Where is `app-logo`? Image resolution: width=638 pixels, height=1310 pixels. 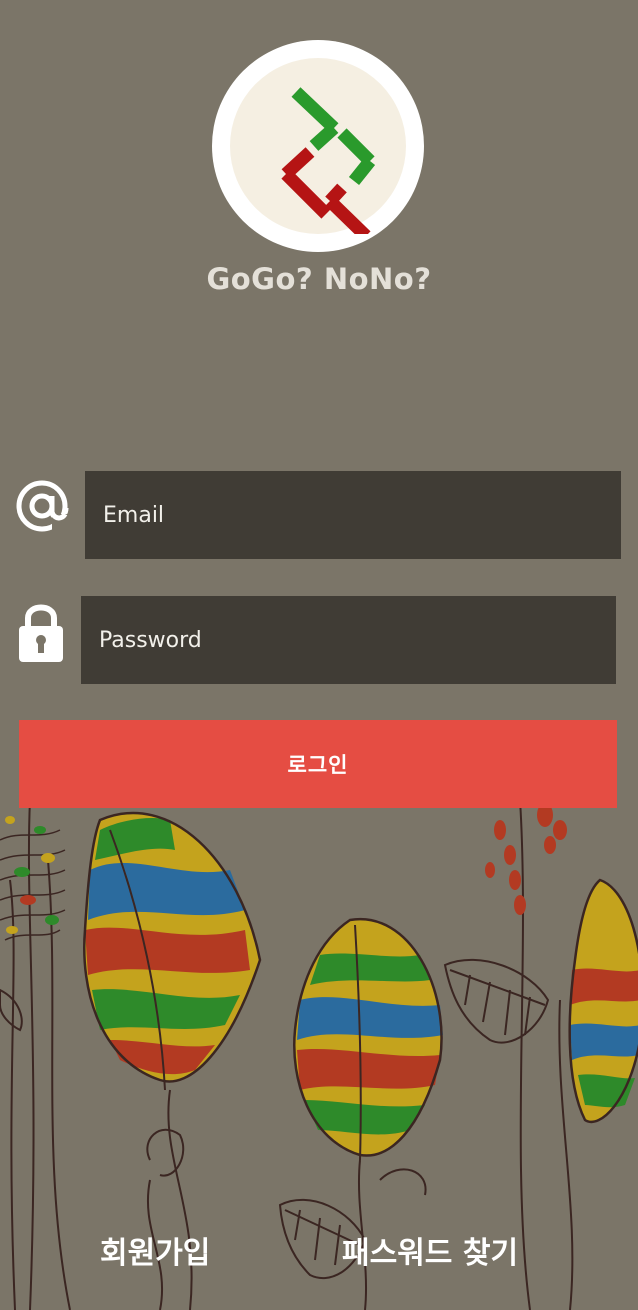
app-logo is located at coordinates (318, 146).